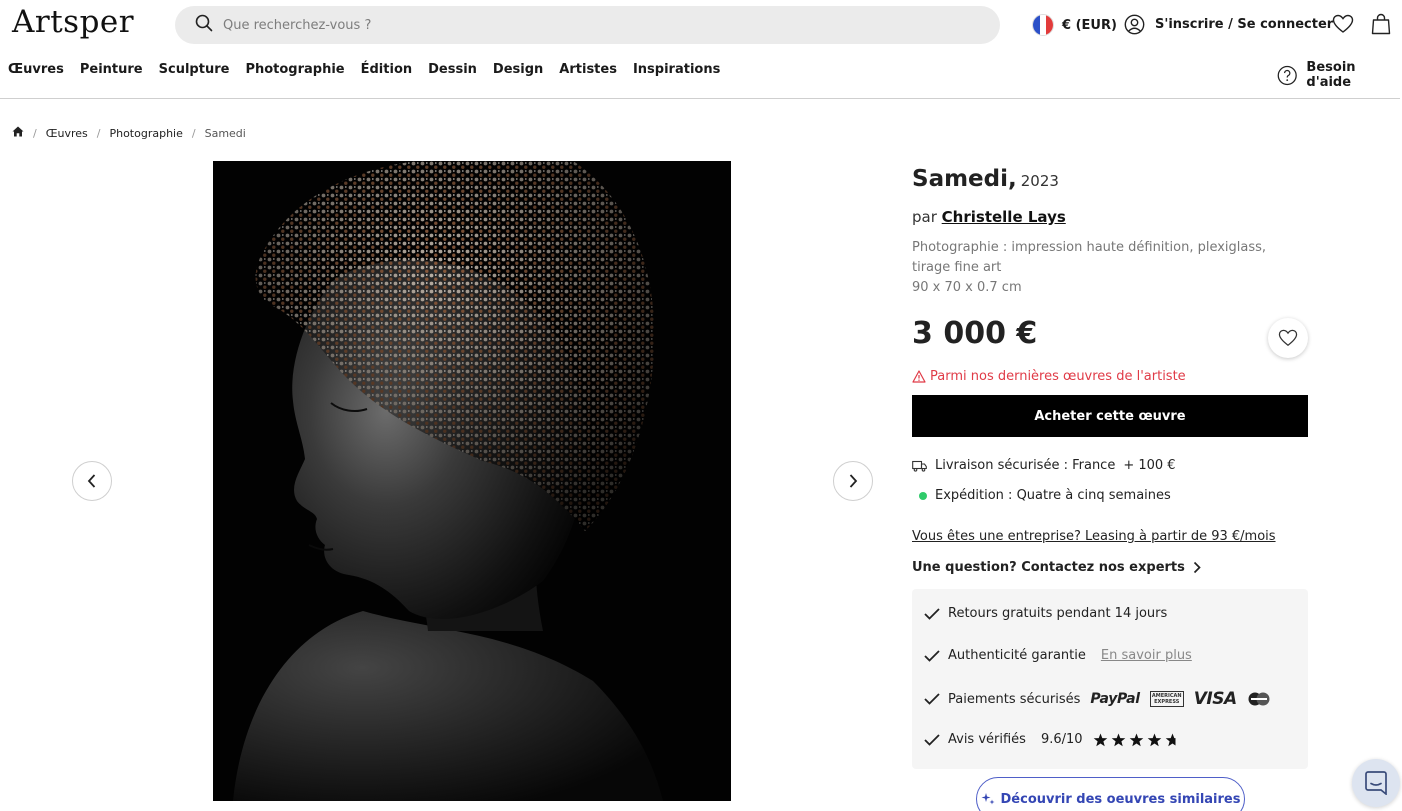  Describe the element at coordinates (1146, 655) in the screenshot. I see `learn-more-link: En savoir plus` at that location.